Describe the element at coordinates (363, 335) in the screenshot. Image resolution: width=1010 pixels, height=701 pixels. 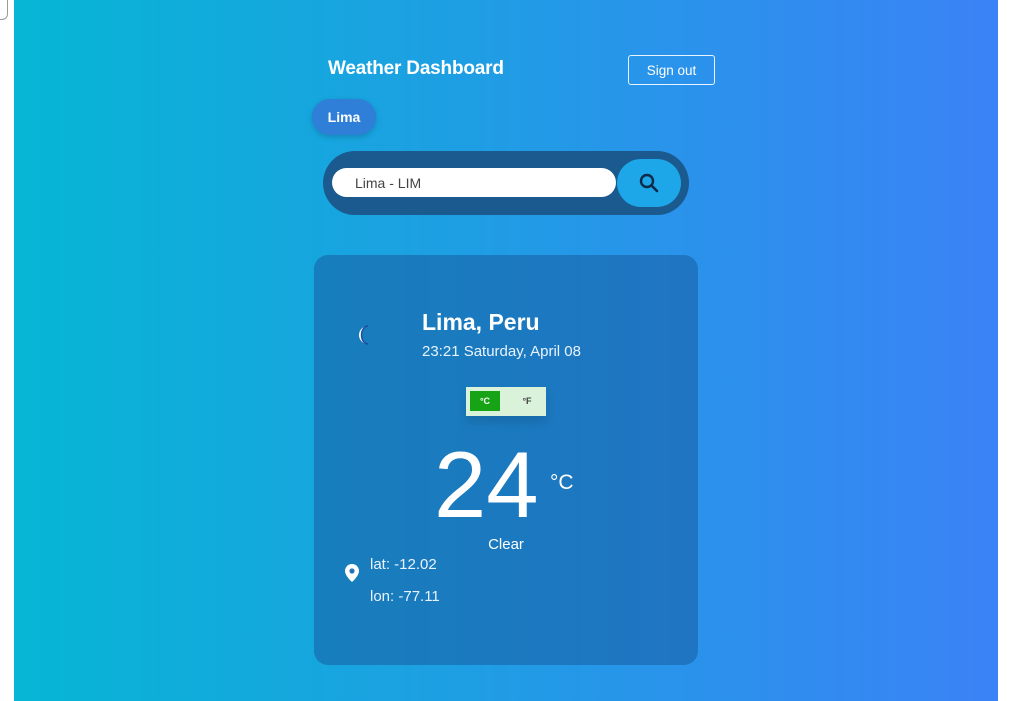
I see `moon-icon` at that location.